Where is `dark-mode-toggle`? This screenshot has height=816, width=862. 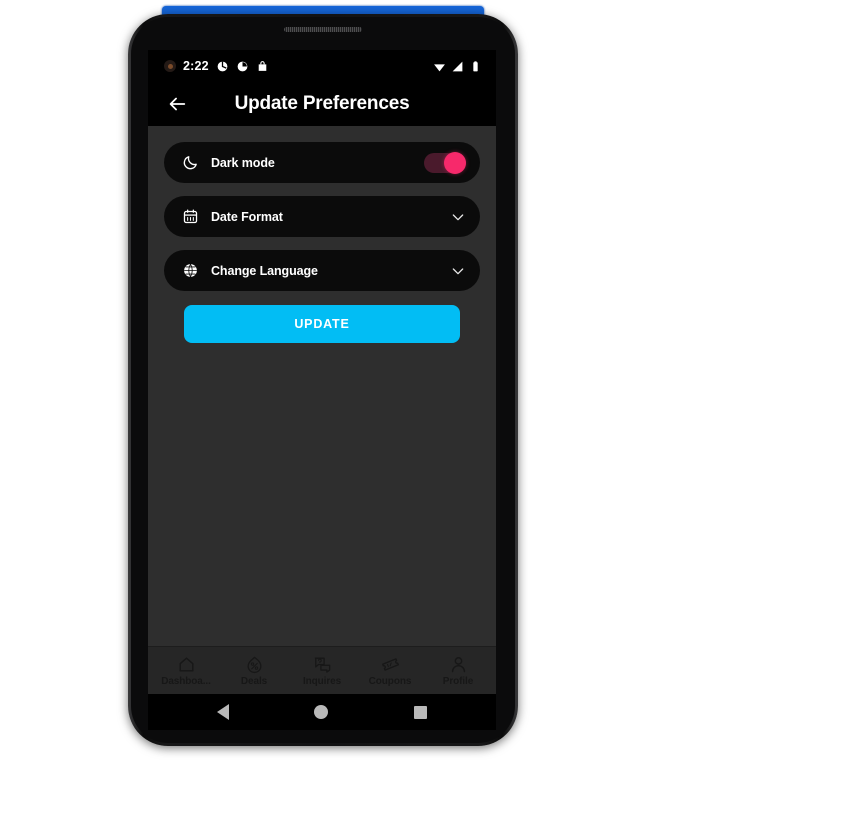
dark-mode-toggle is located at coordinates (445, 162).